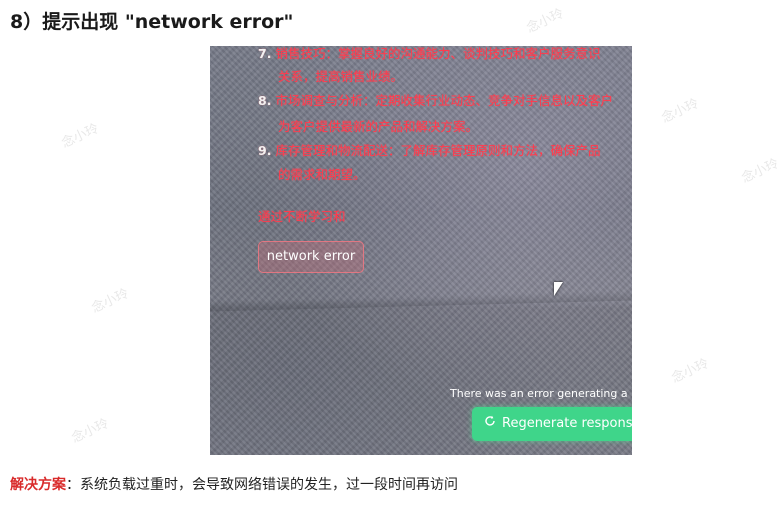 The width and height of the screenshot is (777, 511). What do you see at coordinates (311, 257) in the screenshot?
I see `network-error-chip: network error` at bounding box center [311, 257].